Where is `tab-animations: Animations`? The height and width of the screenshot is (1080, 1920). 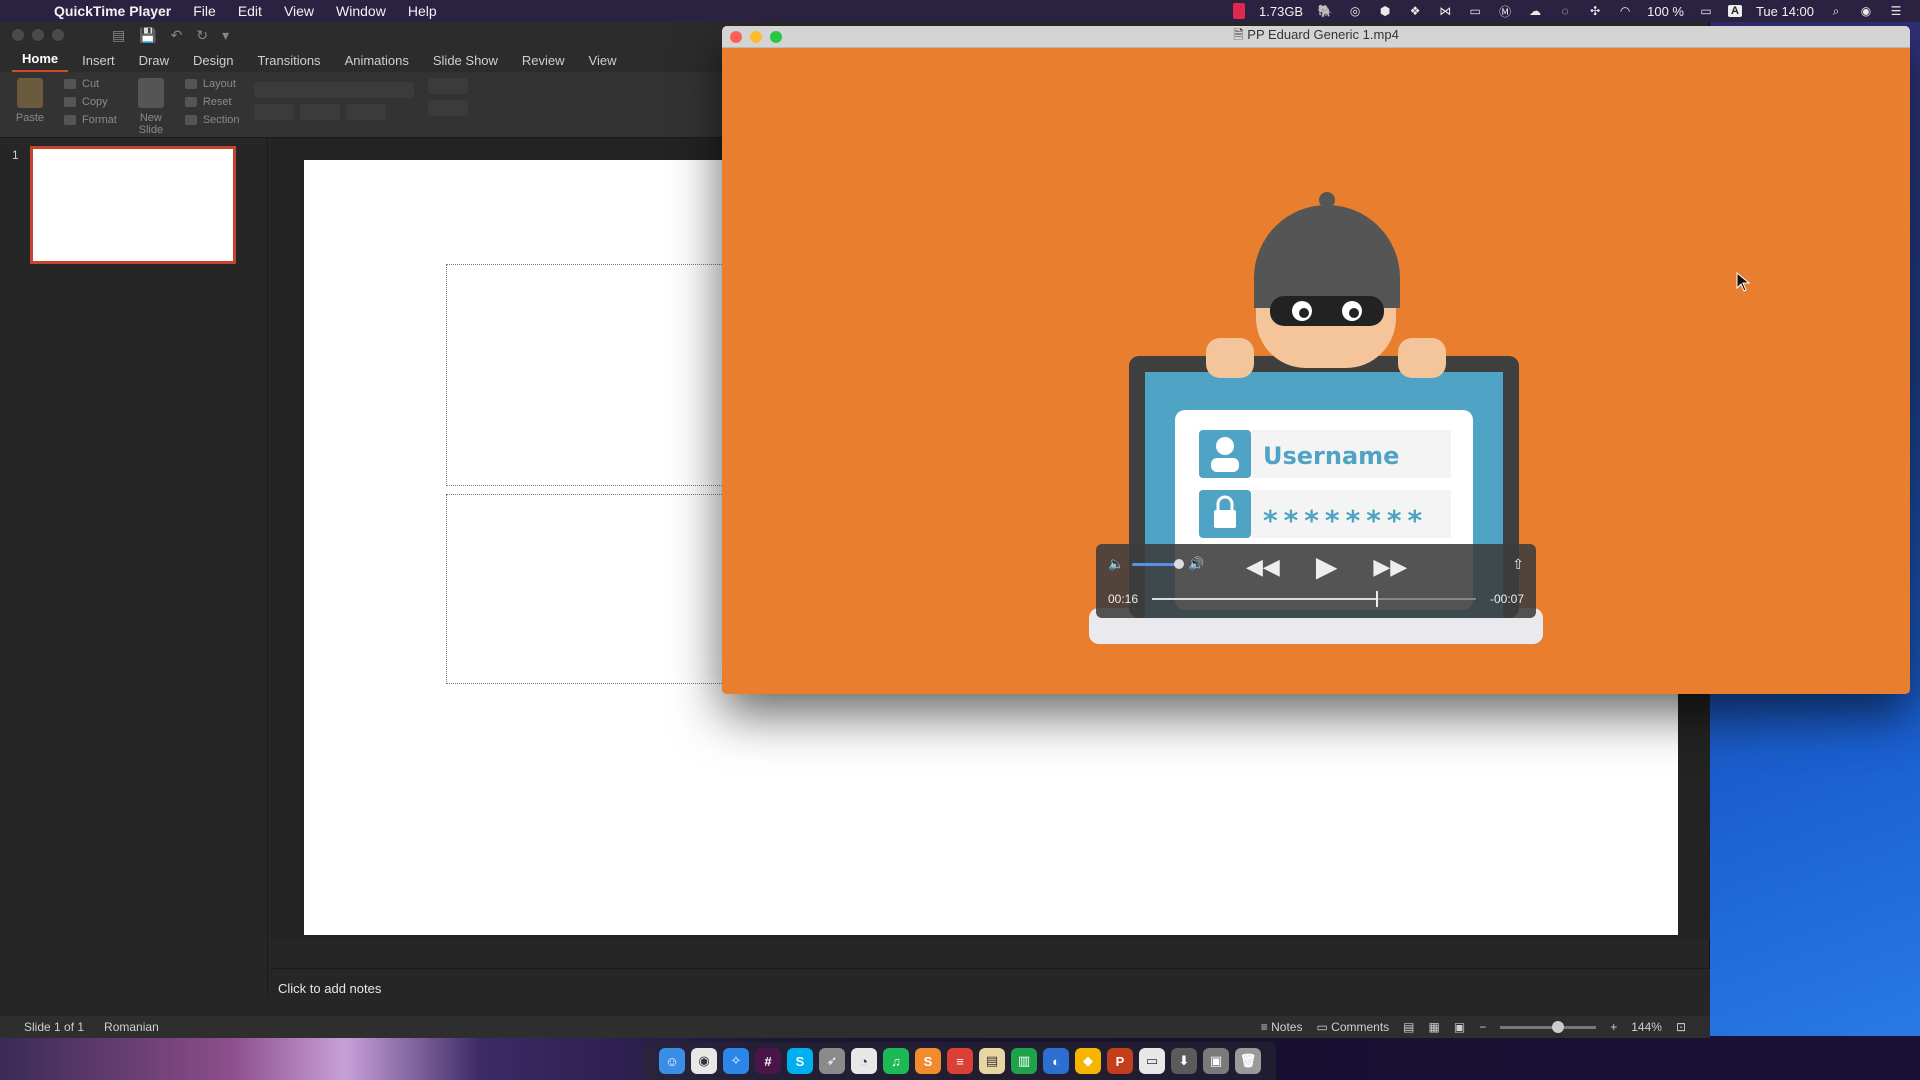 tab-animations: Animations is located at coordinates (377, 60).